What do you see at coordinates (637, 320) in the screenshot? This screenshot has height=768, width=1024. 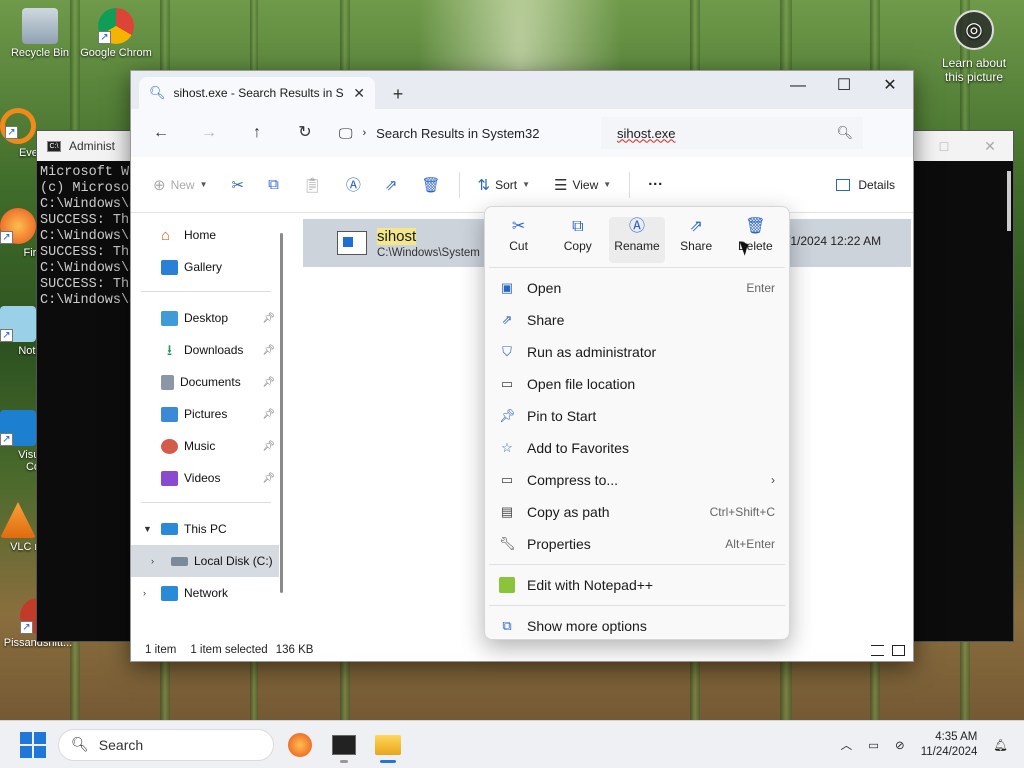 I see `menu-item-share: ⇗ Share` at bounding box center [637, 320].